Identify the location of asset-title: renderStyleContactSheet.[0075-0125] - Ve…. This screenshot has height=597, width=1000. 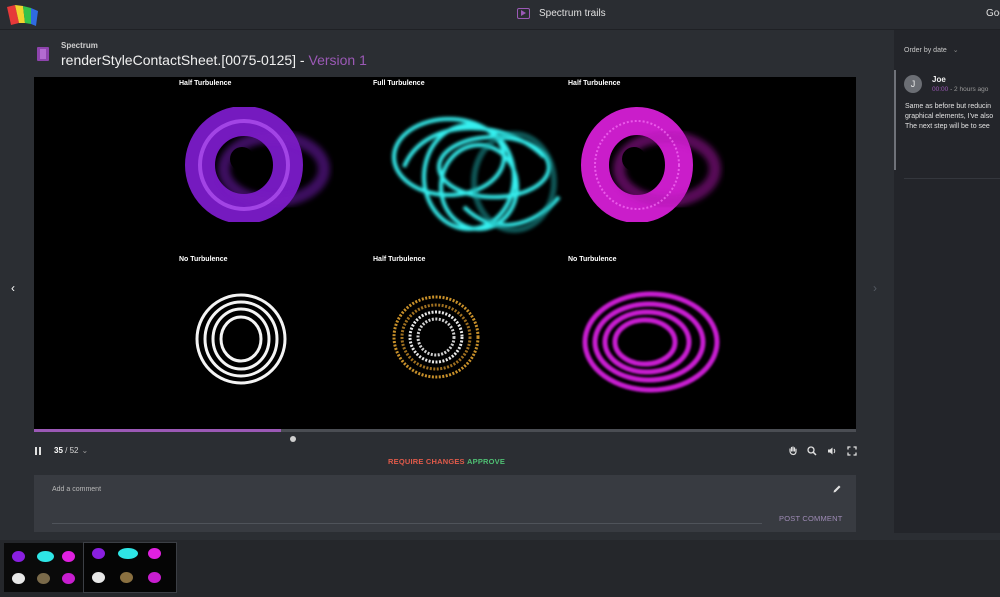
(214, 60).